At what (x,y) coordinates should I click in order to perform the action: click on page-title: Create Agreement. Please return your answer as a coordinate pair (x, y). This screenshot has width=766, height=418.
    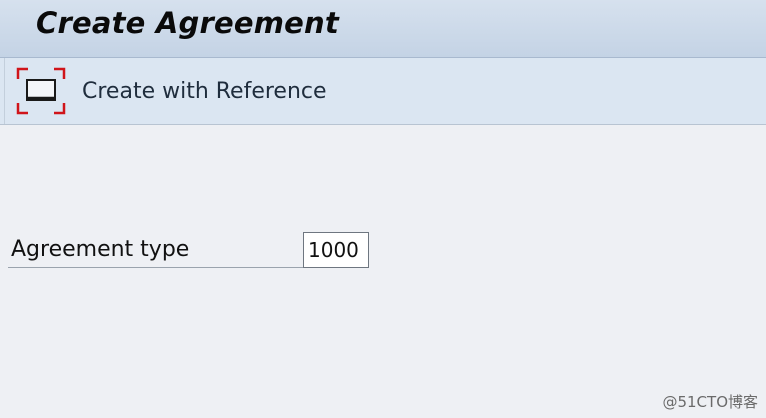
    Looking at the image, I should click on (187, 23).